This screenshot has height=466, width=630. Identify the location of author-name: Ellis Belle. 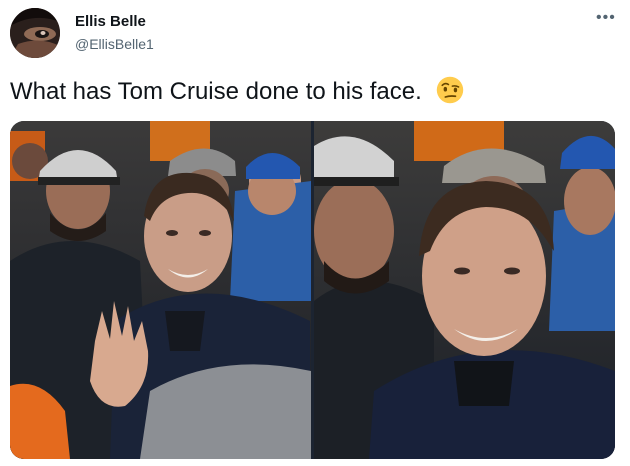
(110, 21).